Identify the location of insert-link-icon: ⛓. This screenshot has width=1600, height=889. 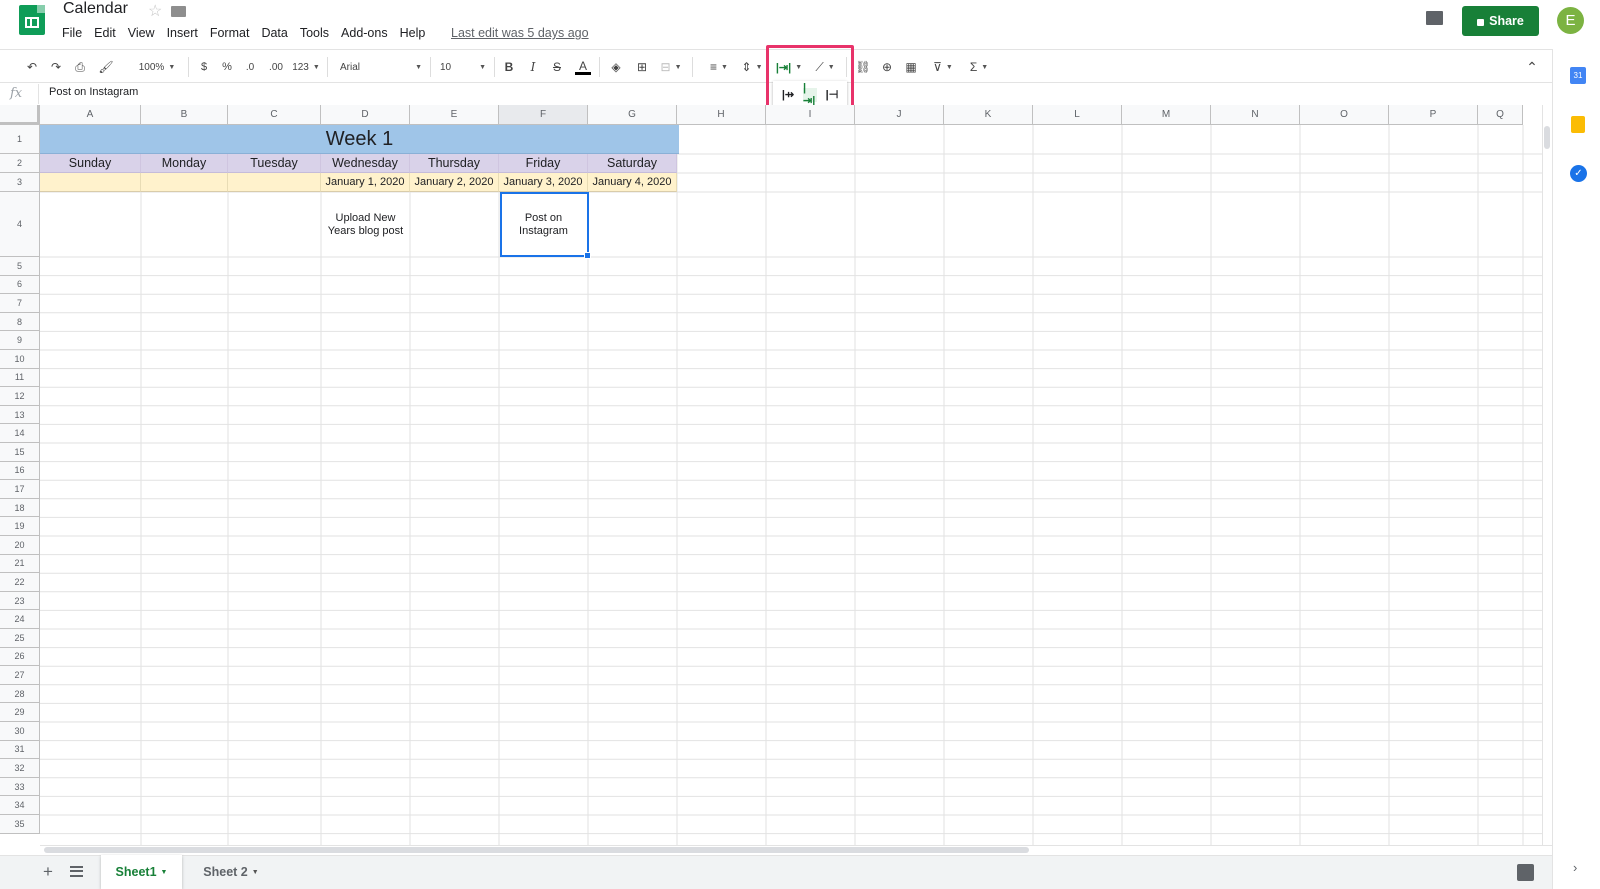
(863, 67).